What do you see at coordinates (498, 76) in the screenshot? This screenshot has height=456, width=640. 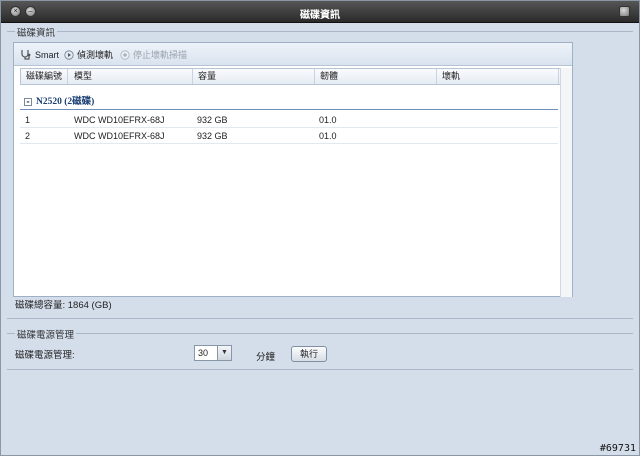 I see `column-bad-sectors: 壞軌` at bounding box center [498, 76].